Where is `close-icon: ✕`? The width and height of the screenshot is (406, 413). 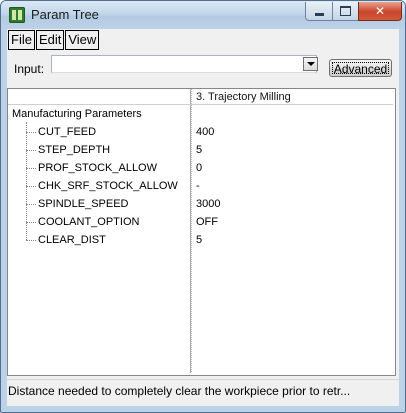 close-icon: ✕ is located at coordinates (380, 11).